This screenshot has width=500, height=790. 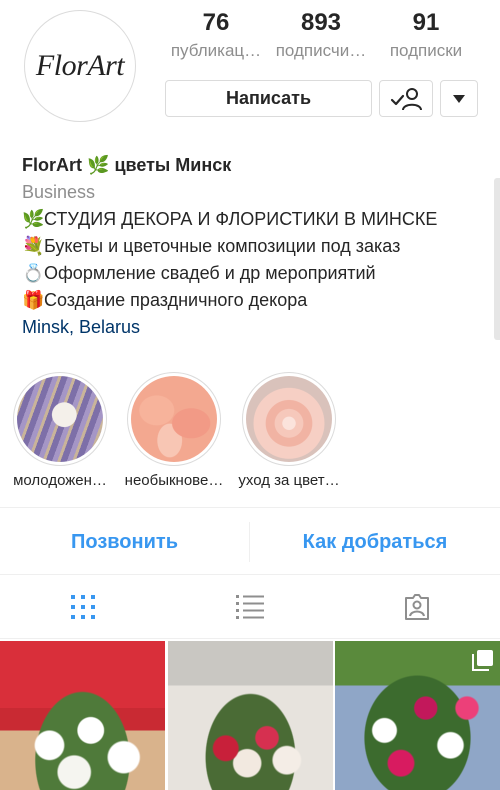 What do you see at coordinates (52, 165) in the screenshot?
I see `profile-name: FlorArt` at bounding box center [52, 165].